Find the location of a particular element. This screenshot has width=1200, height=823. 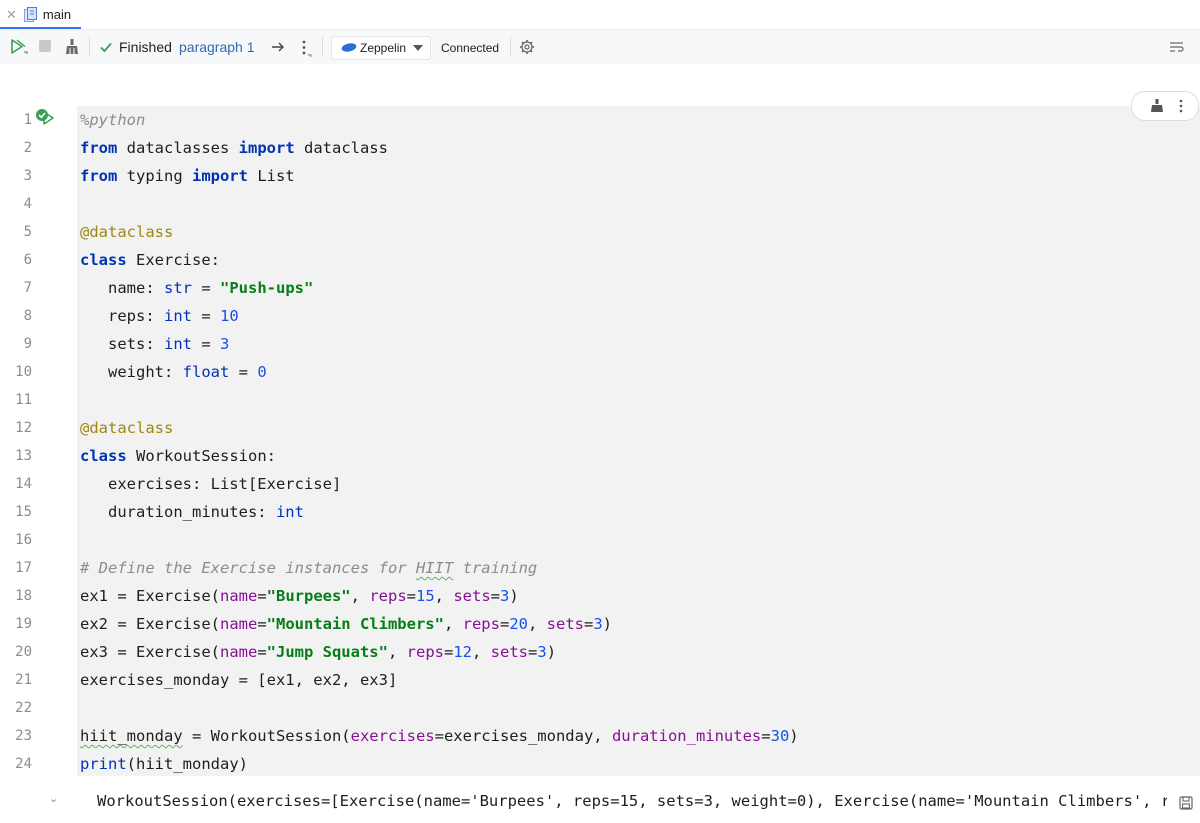

code-line: sets: int = 3 is located at coordinates (154, 344).